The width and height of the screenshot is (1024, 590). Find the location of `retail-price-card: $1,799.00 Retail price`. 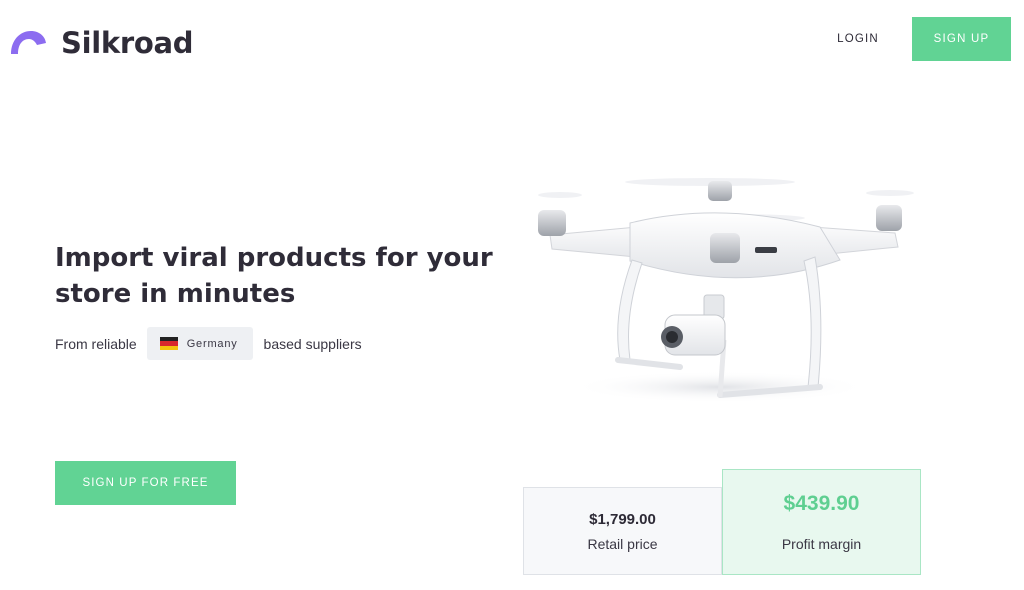

retail-price-card: $1,799.00 Retail price is located at coordinates (622, 531).